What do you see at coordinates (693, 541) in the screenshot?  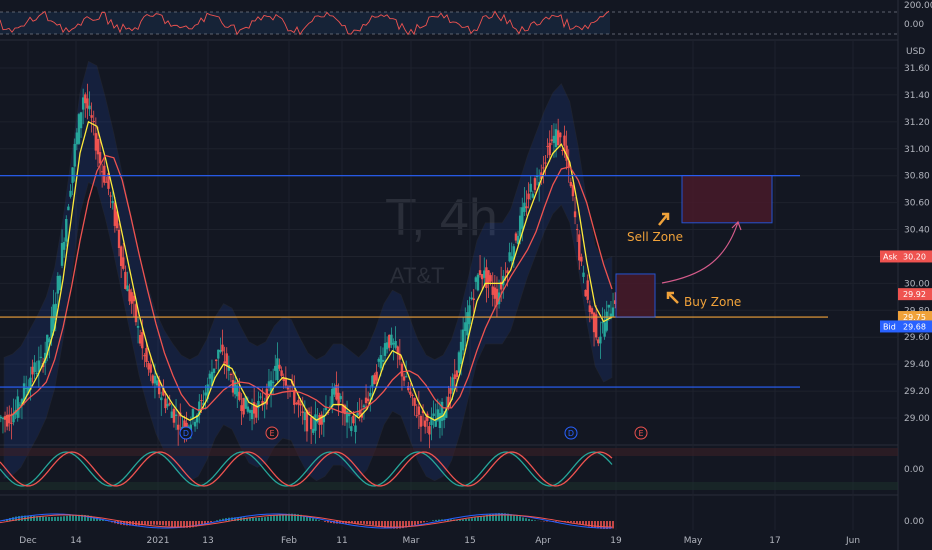 I see `time-tick: May` at bounding box center [693, 541].